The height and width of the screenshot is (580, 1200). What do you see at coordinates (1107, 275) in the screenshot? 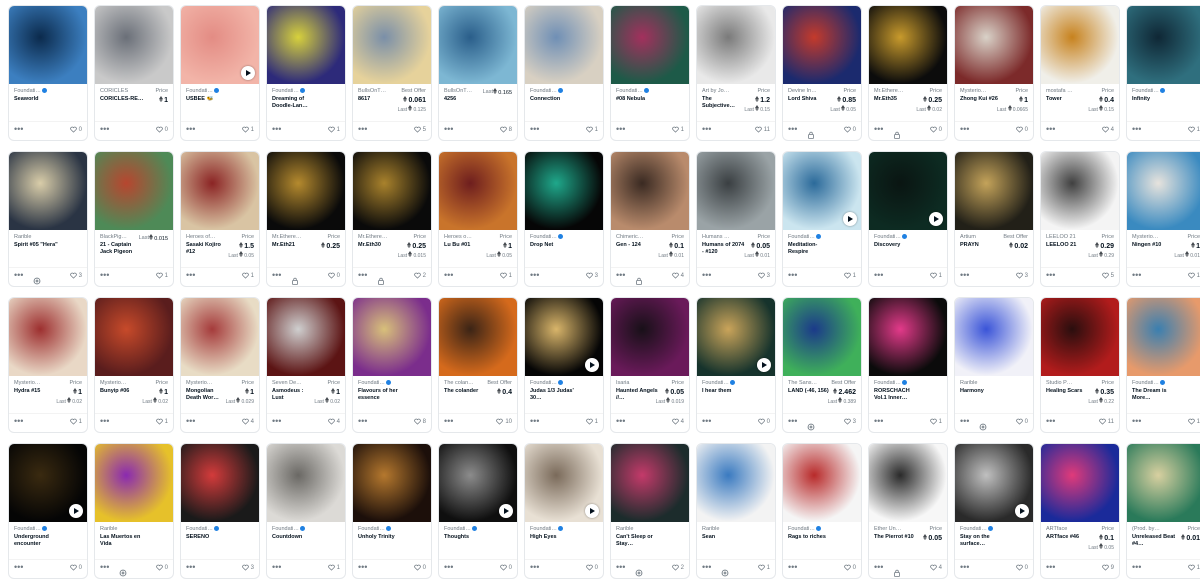
I see `favorite-button: 5` at bounding box center [1107, 275].